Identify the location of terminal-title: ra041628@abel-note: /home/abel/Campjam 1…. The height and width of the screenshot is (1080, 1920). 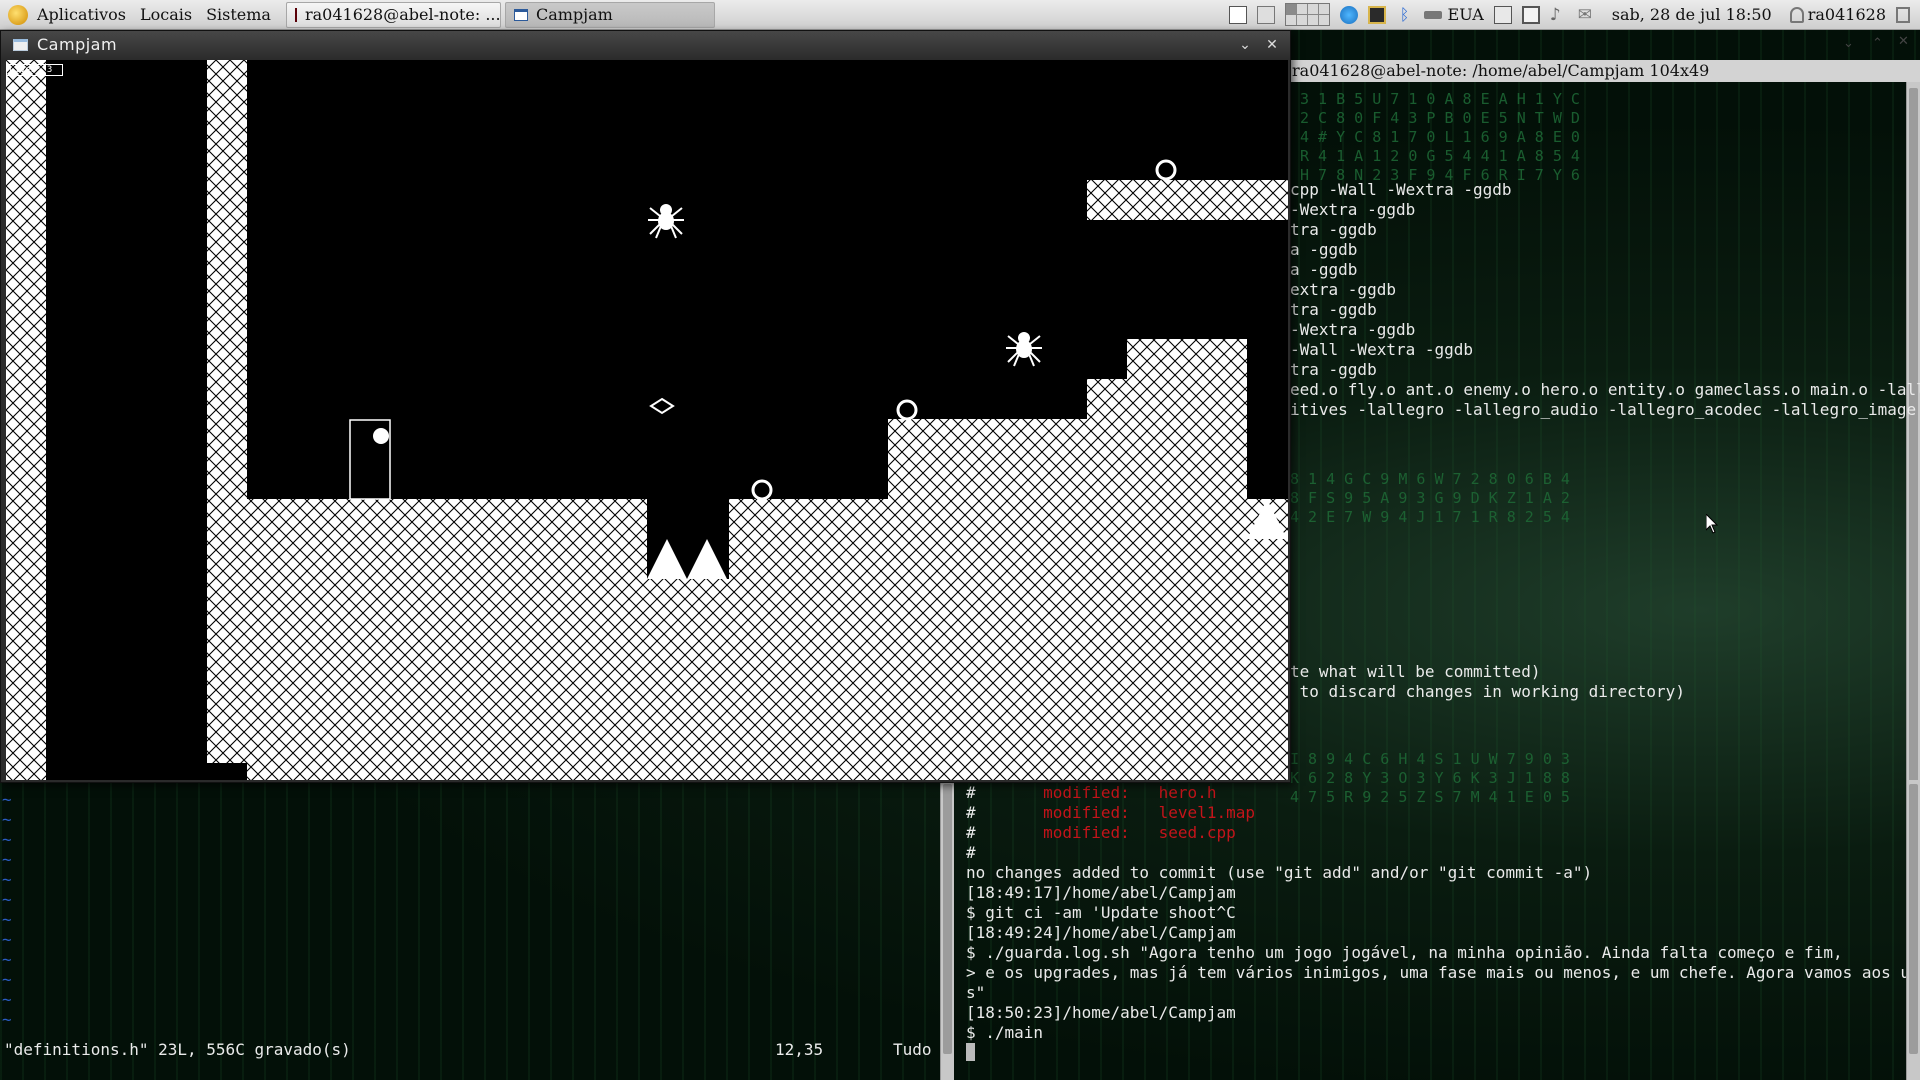
(1604, 71).